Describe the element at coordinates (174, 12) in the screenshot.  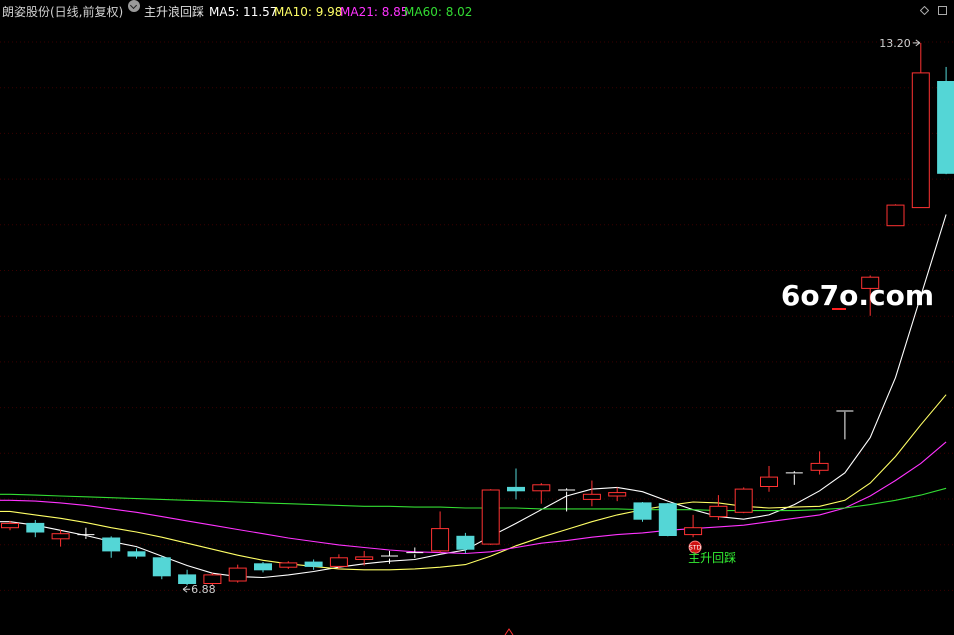
I see `indicator-name: 主升浪回踩` at that location.